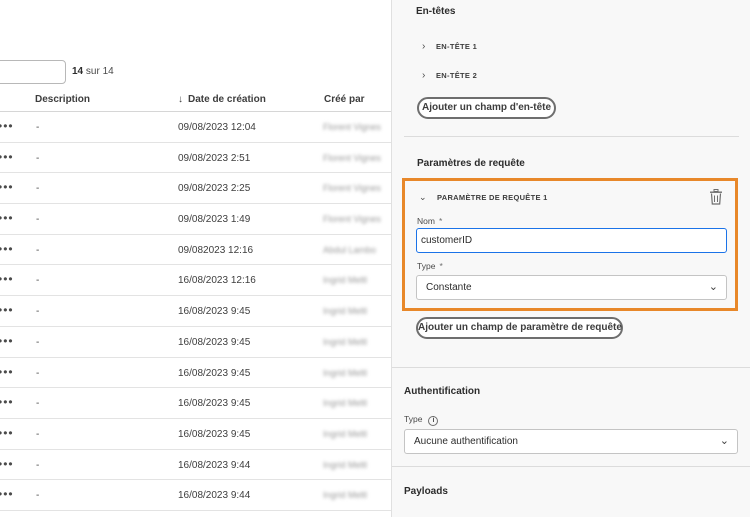 This screenshot has width=750, height=517. What do you see at coordinates (413, 419) in the screenshot?
I see `auth-type-label-text: Type` at bounding box center [413, 419].